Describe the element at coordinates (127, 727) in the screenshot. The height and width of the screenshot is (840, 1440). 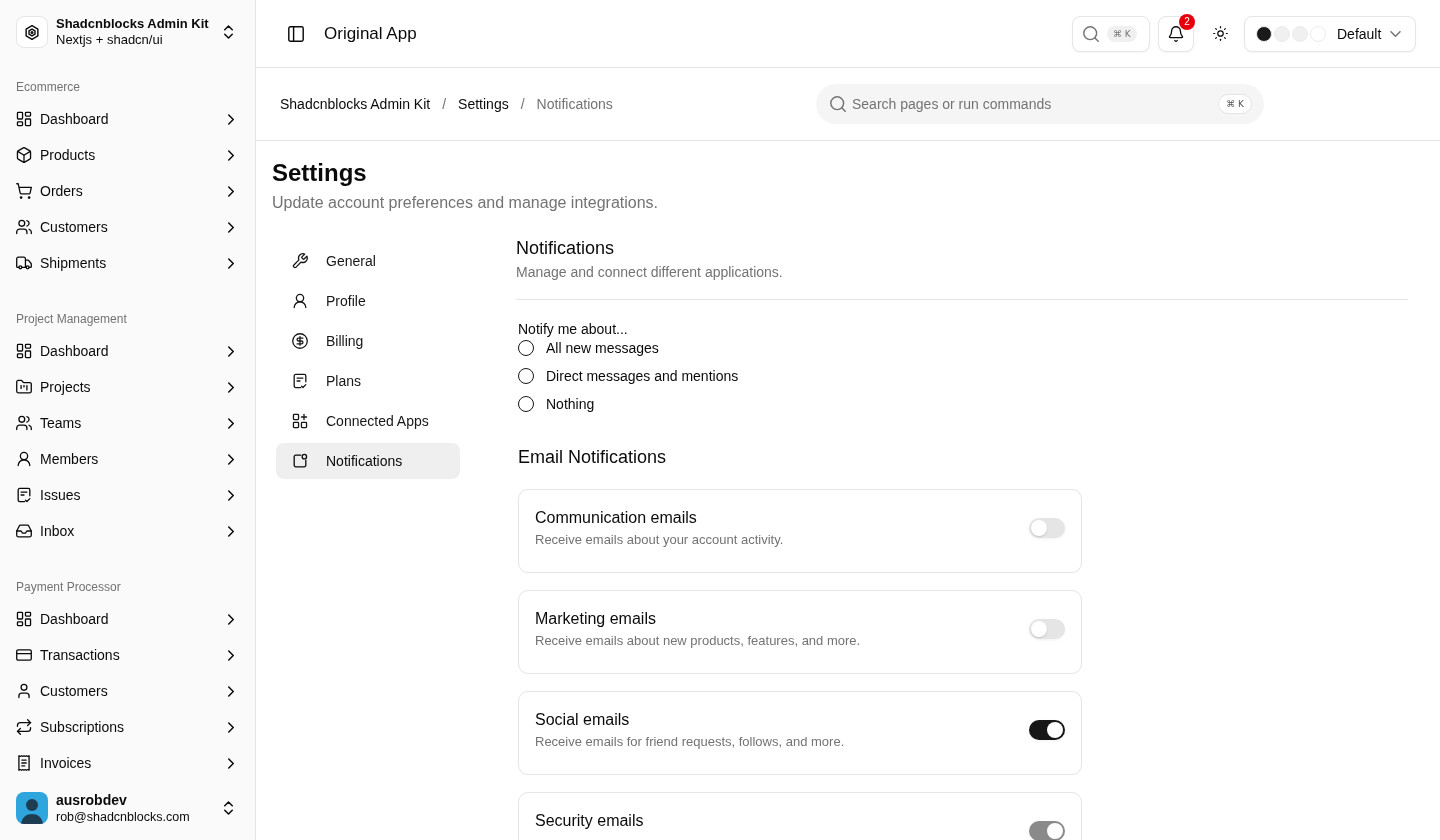
I see `sidebar-item: Subscriptions` at that location.